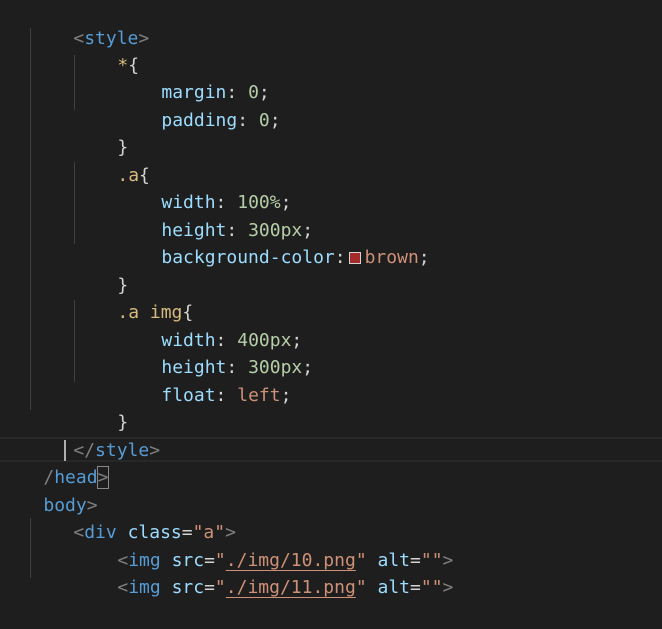  I want to click on css-property: float, so click(188, 395).